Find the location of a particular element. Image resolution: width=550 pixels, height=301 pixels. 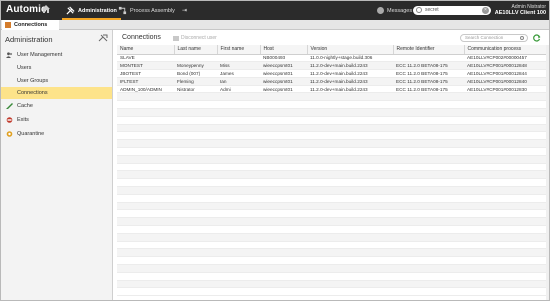

sidebar-settings-icon is located at coordinates (103, 38).